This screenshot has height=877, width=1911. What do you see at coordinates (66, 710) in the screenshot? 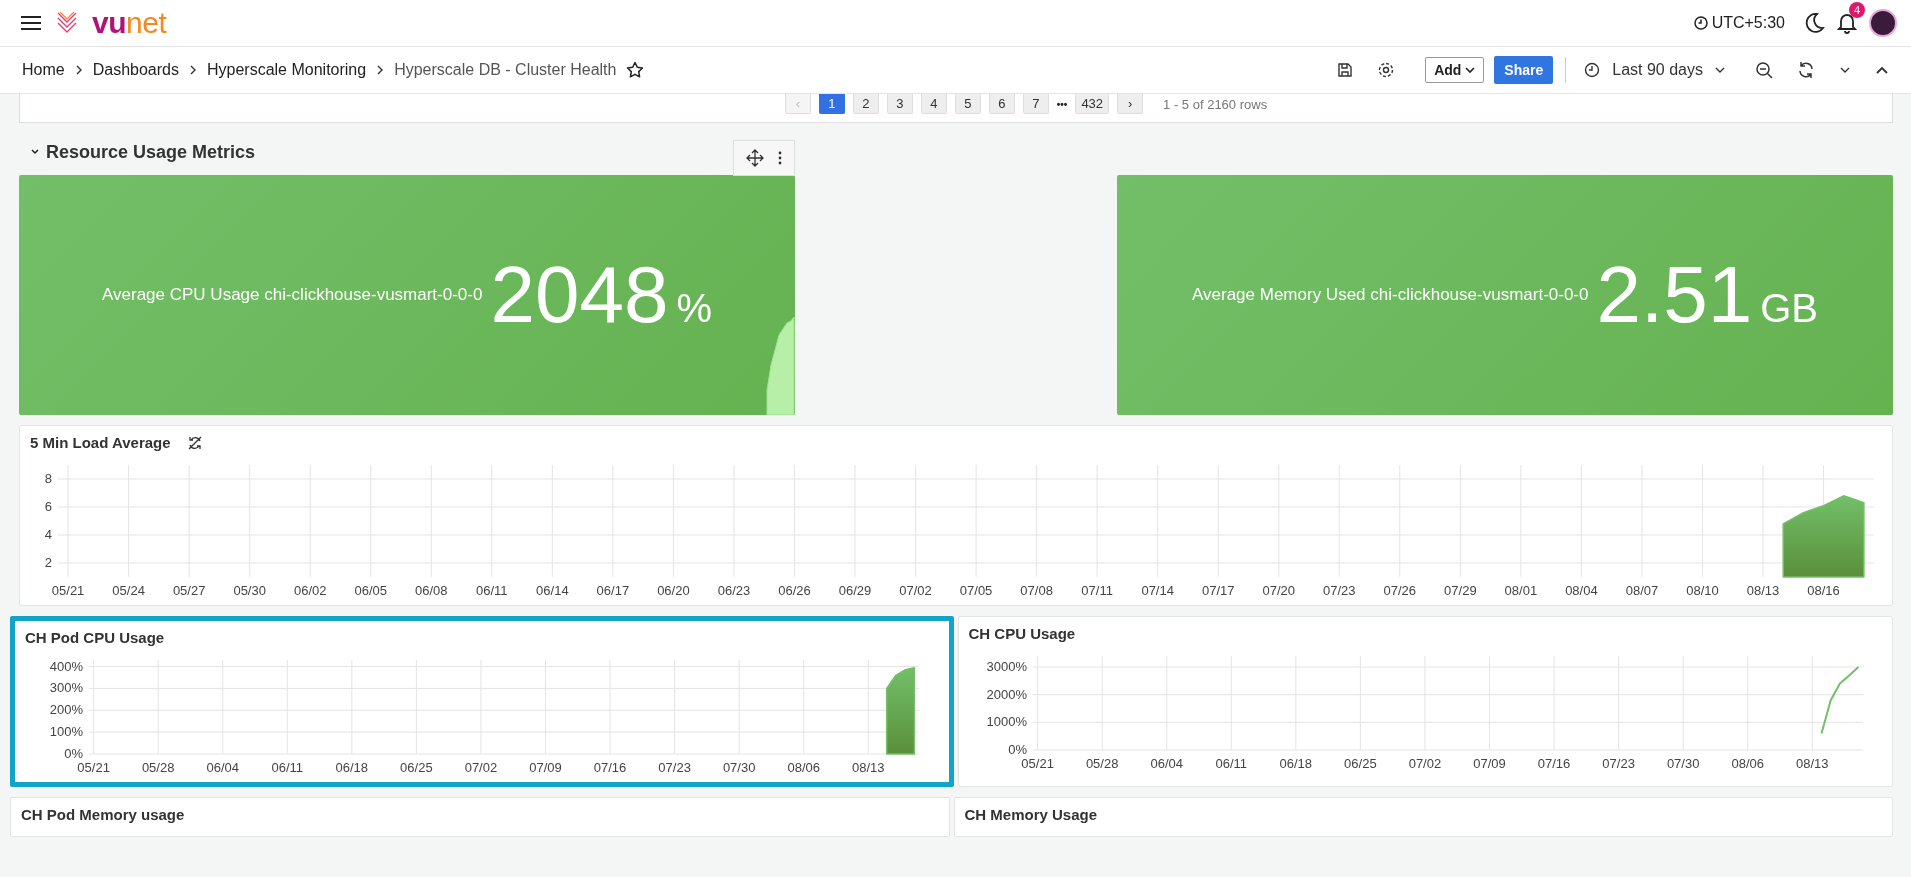
I see `y-axis-label: 200%` at bounding box center [66, 710].